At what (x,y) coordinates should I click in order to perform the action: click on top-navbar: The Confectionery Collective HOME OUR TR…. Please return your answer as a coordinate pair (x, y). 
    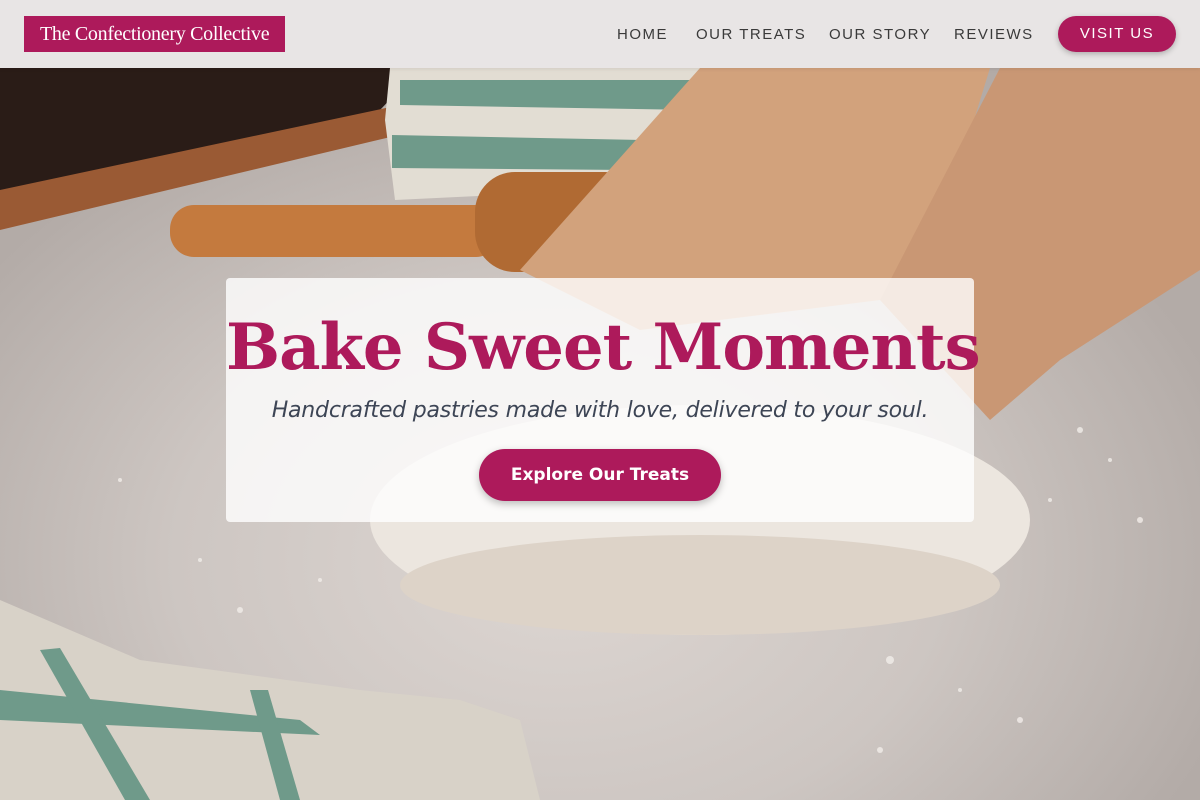
    Looking at the image, I should click on (600, 34).